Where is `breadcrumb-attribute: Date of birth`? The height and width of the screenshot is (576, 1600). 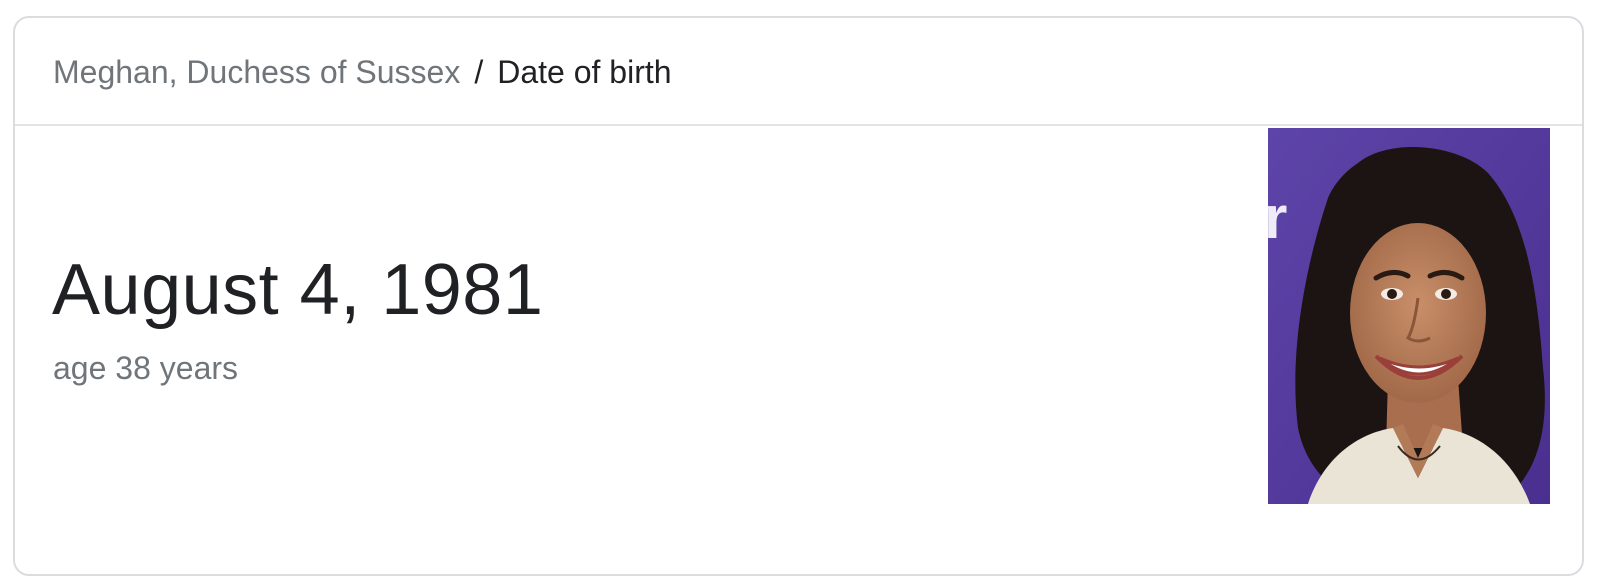 breadcrumb-attribute: Date of birth is located at coordinates (584, 72).